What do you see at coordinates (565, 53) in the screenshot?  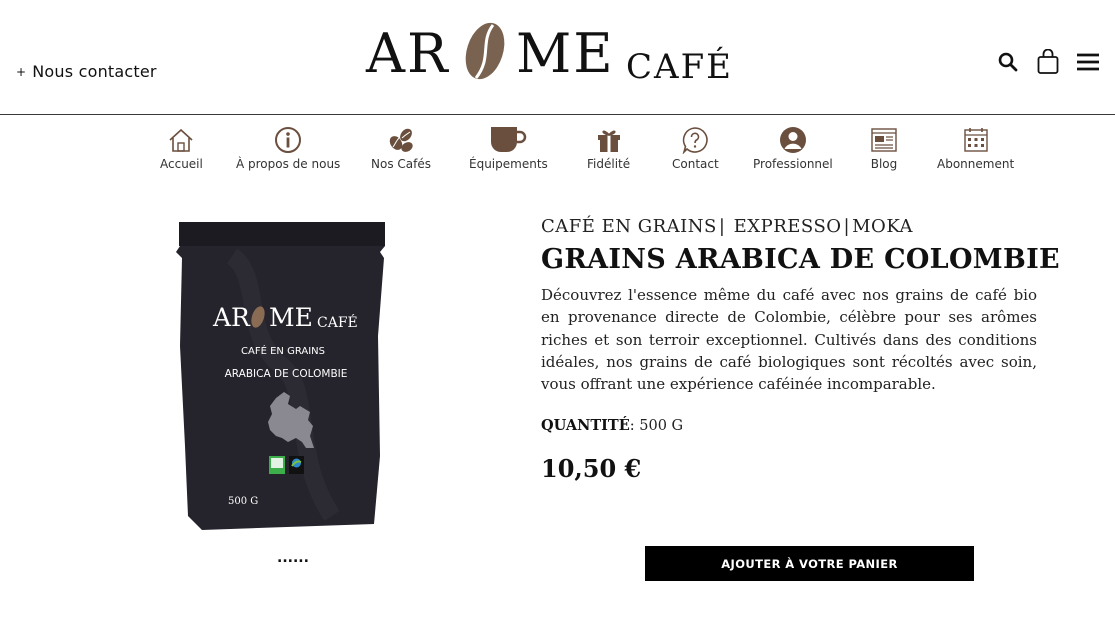 I see `logo-text-me: ME` at bounding box center [565, 53].